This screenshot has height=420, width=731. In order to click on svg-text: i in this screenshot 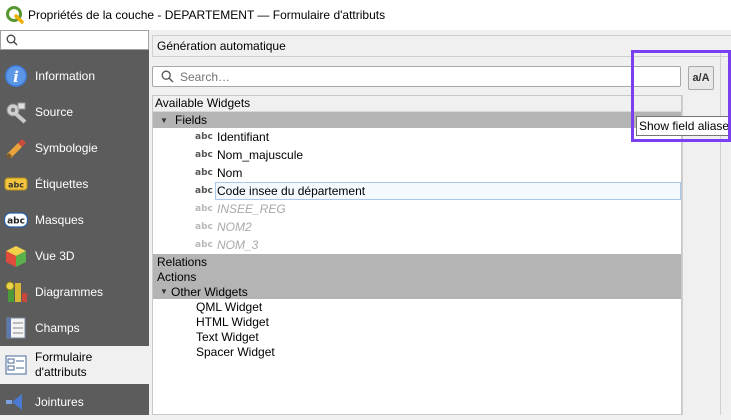, I will do `click(16, 77)`.